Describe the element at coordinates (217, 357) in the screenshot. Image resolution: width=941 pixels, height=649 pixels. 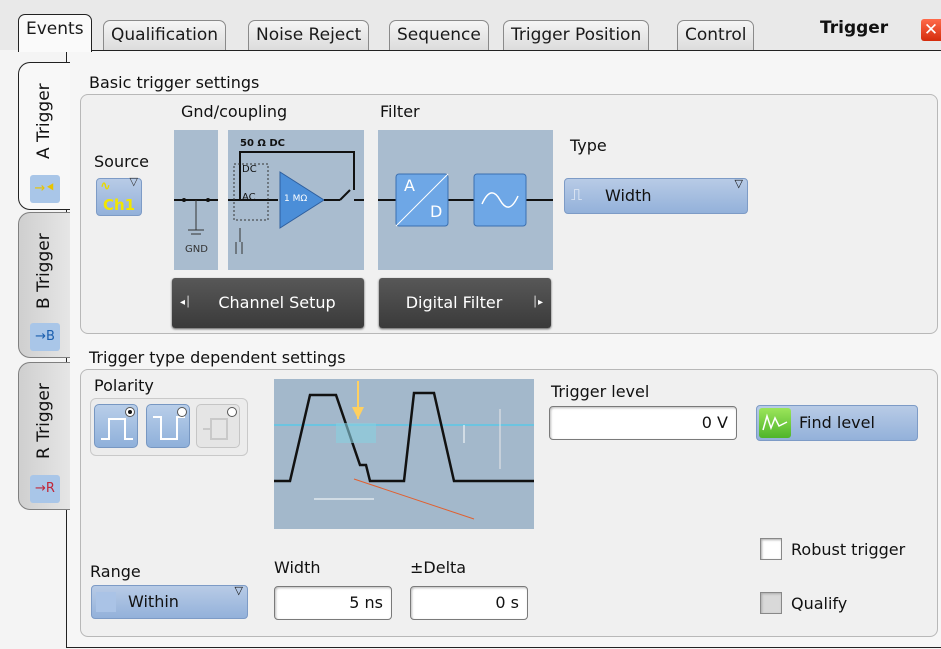
I see `dependent-settings-title: Trigger type dependent settings` at that location.